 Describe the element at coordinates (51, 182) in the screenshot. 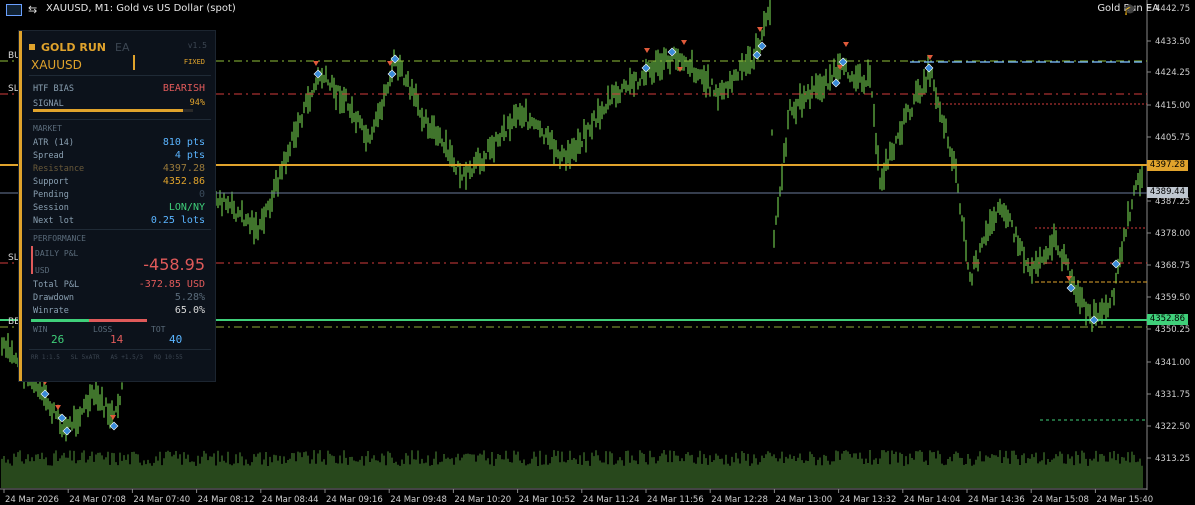

I see `support-label: Support` at that location.